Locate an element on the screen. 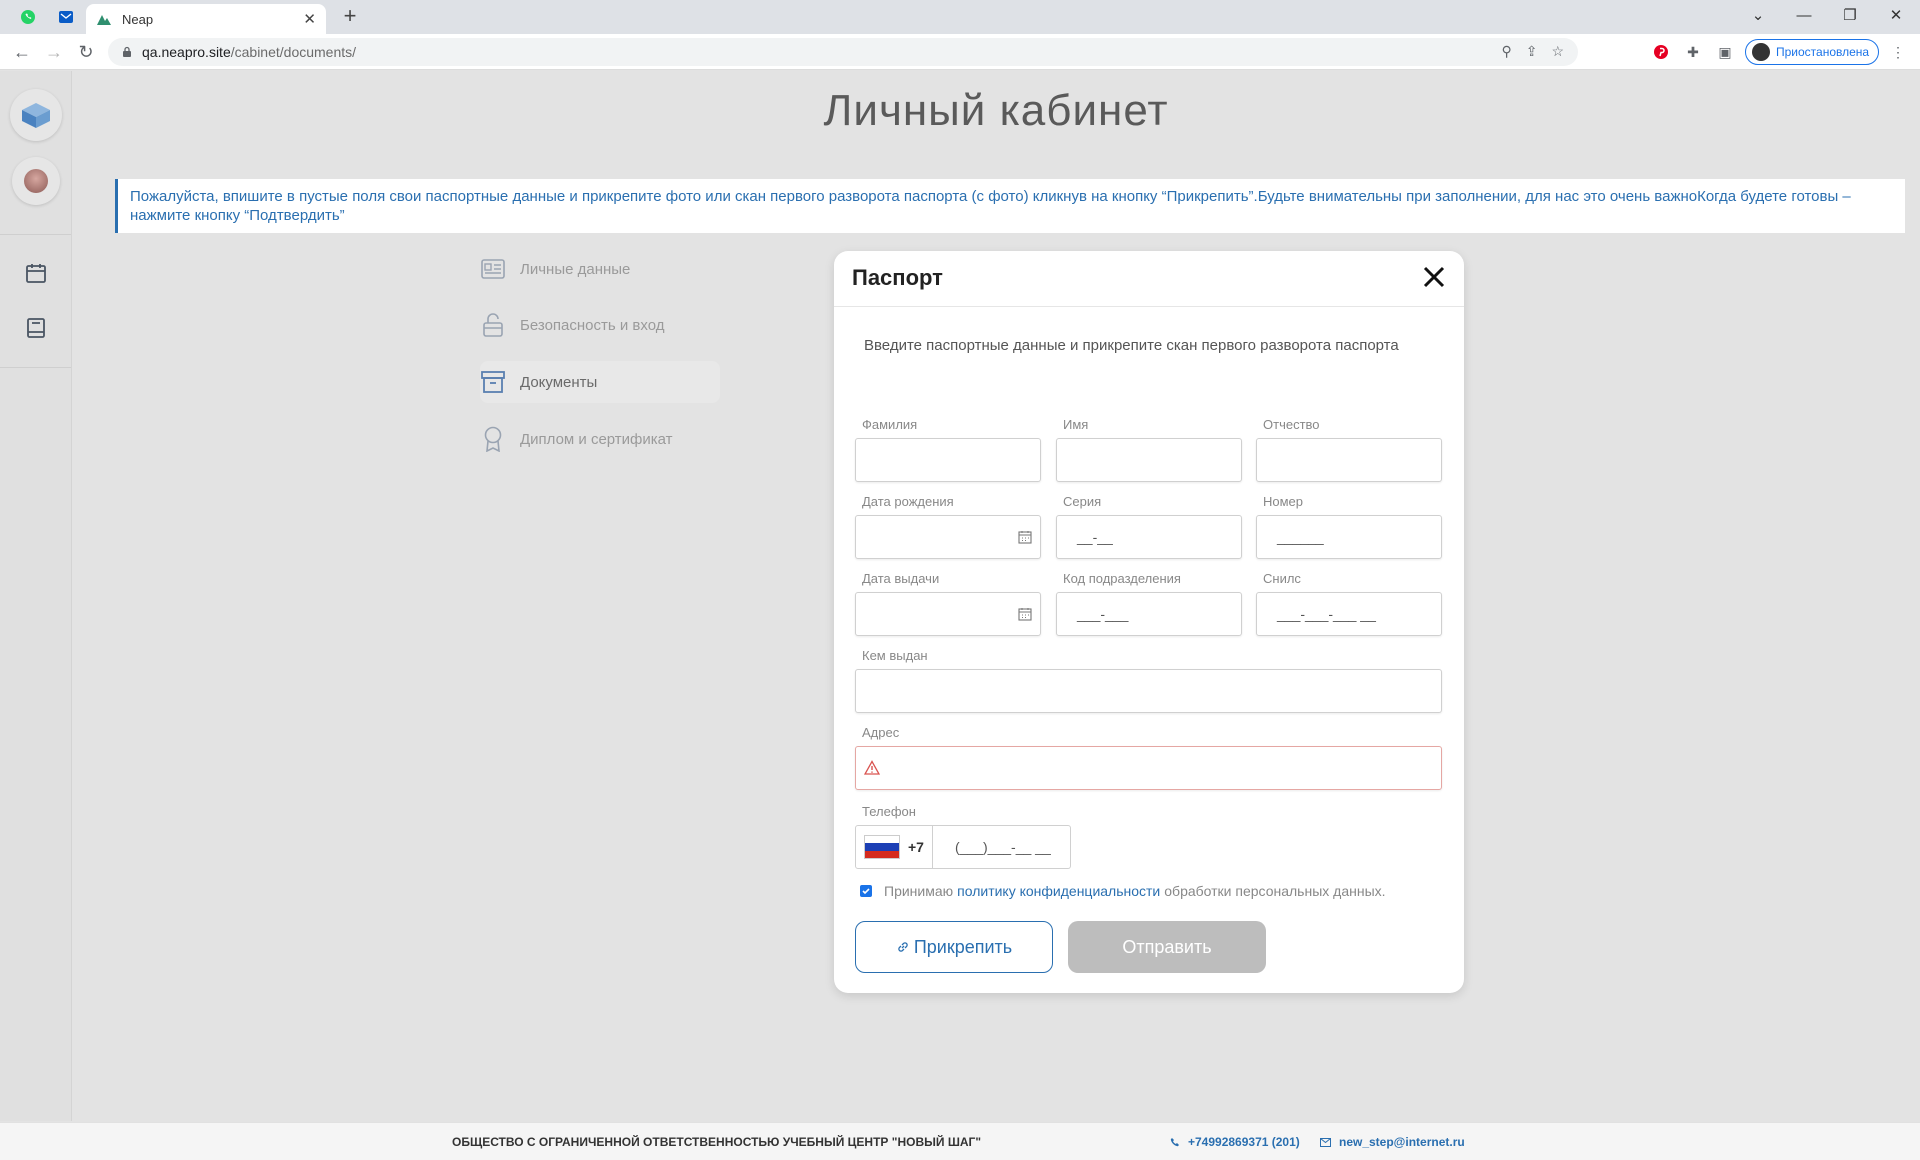 Image resolution: width=1920 pixels, height=1160 pixels. send-button: Отправить is located at coordinates (1167, 947).